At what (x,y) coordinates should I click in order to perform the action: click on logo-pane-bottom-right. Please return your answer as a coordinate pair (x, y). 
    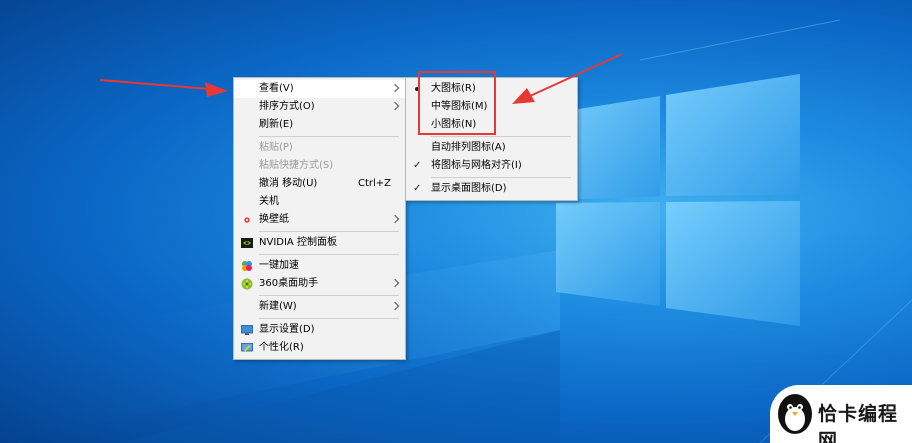
    Looking at the image, I should click on (733, 263).